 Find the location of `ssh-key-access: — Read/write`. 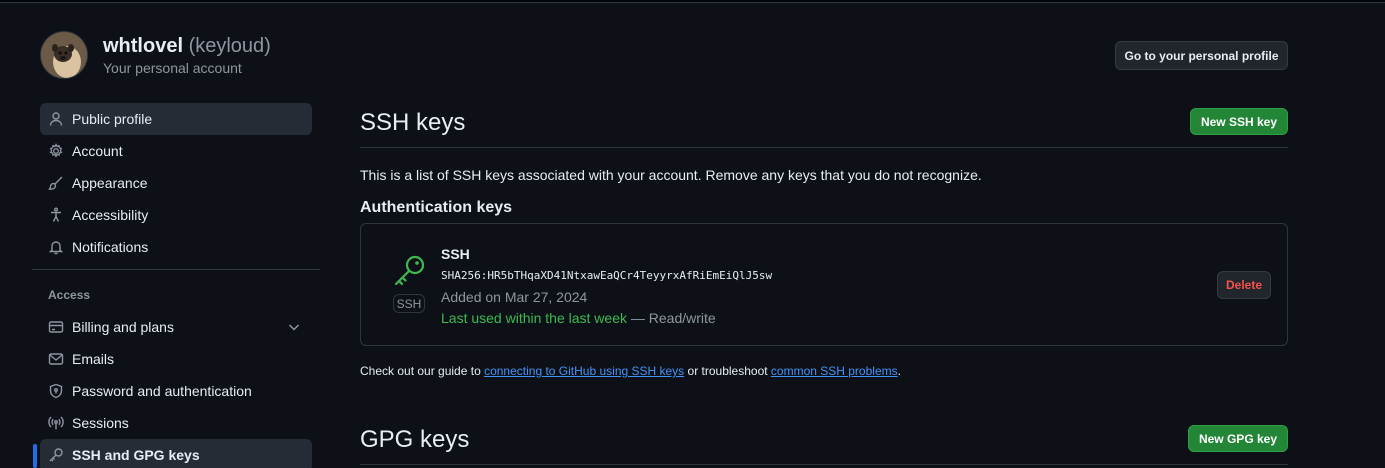

ssh-key-access: — Read/write is located at coordinates (673, 318).